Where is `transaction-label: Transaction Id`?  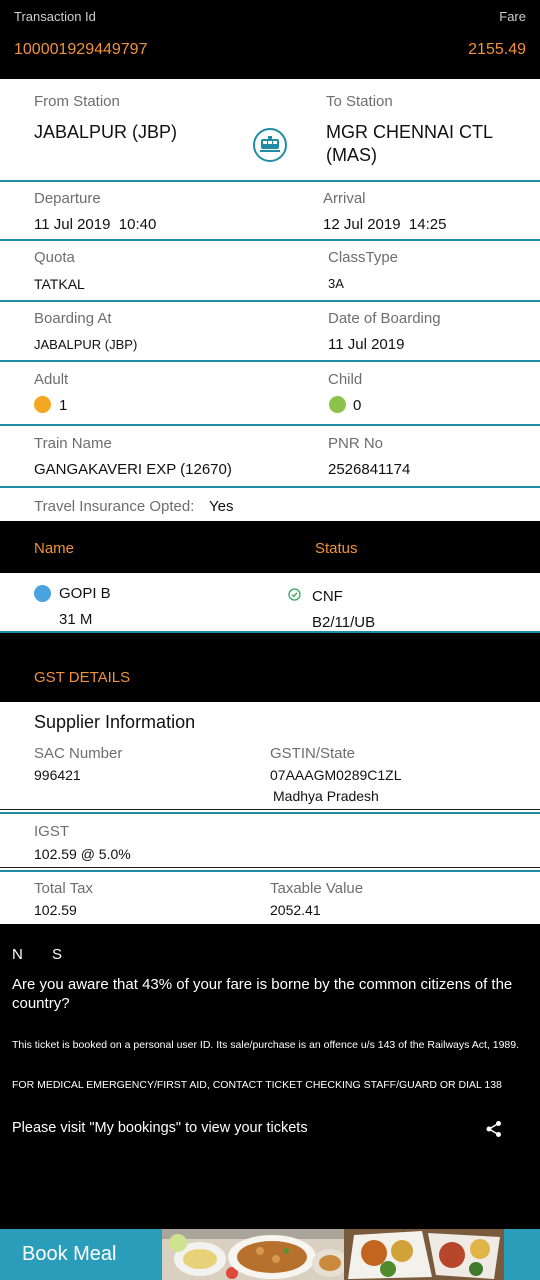 transaction-label: Transaction Id is located at coordinates (55, 16).